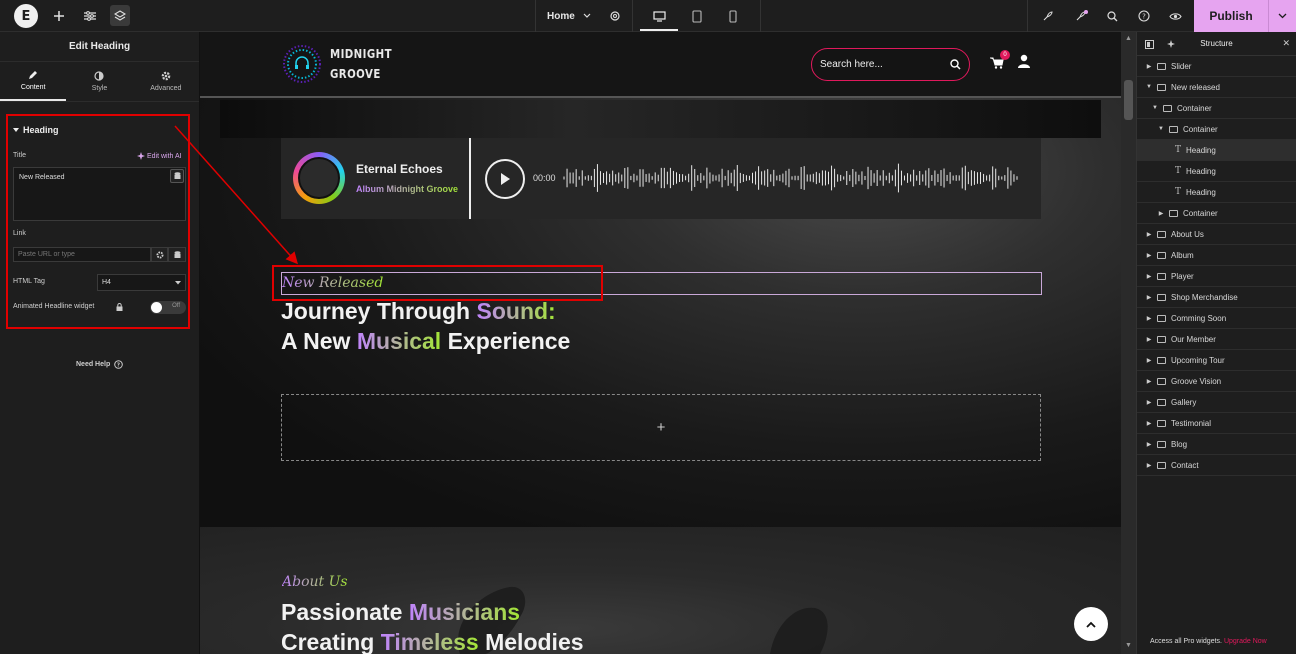  I want to click on structure-item: ▶ Comming Soon, so click(1216, 318).